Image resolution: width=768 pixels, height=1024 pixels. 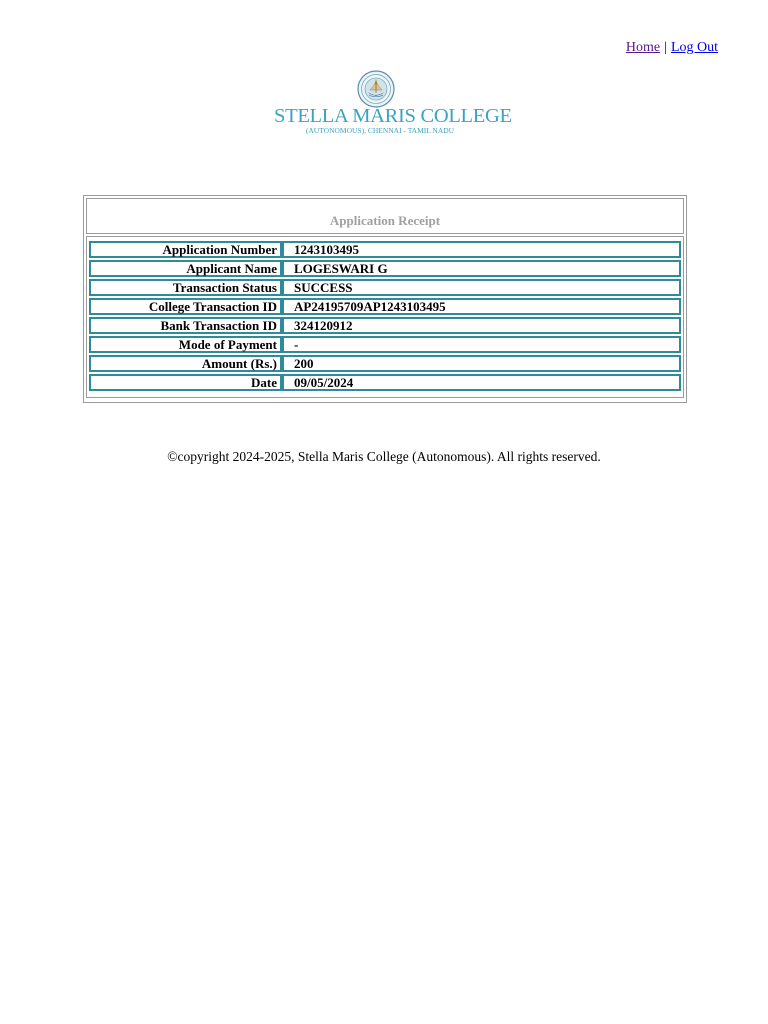 What do you see at coordinates (185, 306) in the screenshot?
I see `row-label: College Transaction ID` at bounding box center [185, 306].